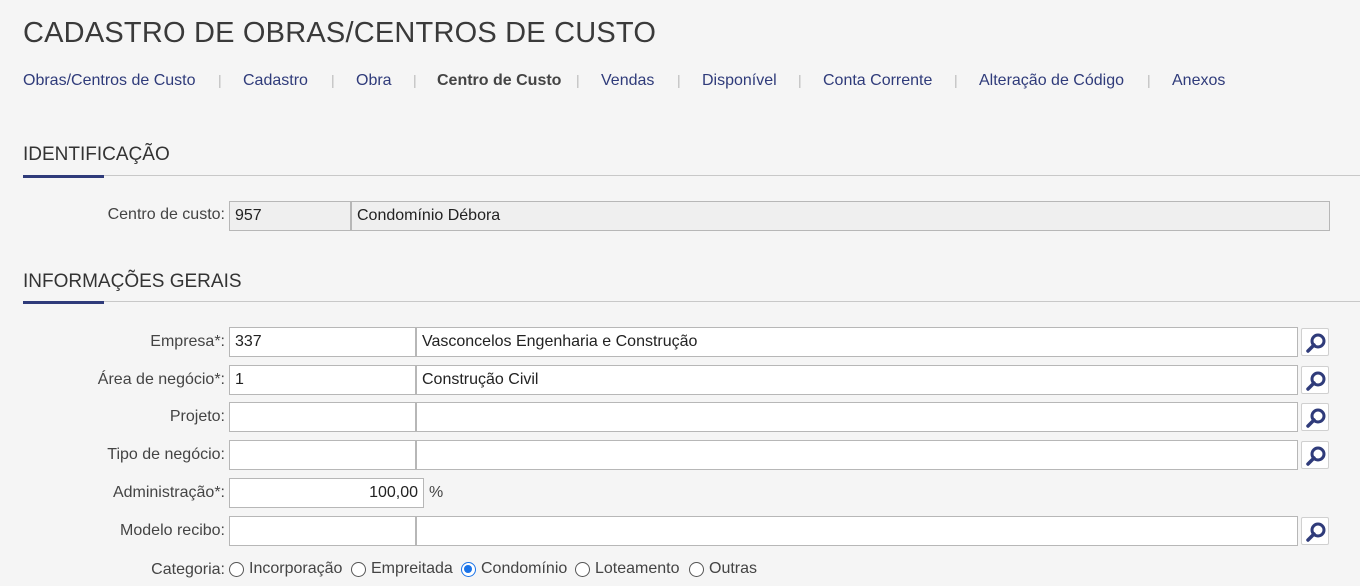 The image size is (1360, 586). Describe the element at coordinates (340, 33) in the screenshot. I see `page-title: CADASTRO DE OBRAS/CENTROS DE CUSTO` at that location.